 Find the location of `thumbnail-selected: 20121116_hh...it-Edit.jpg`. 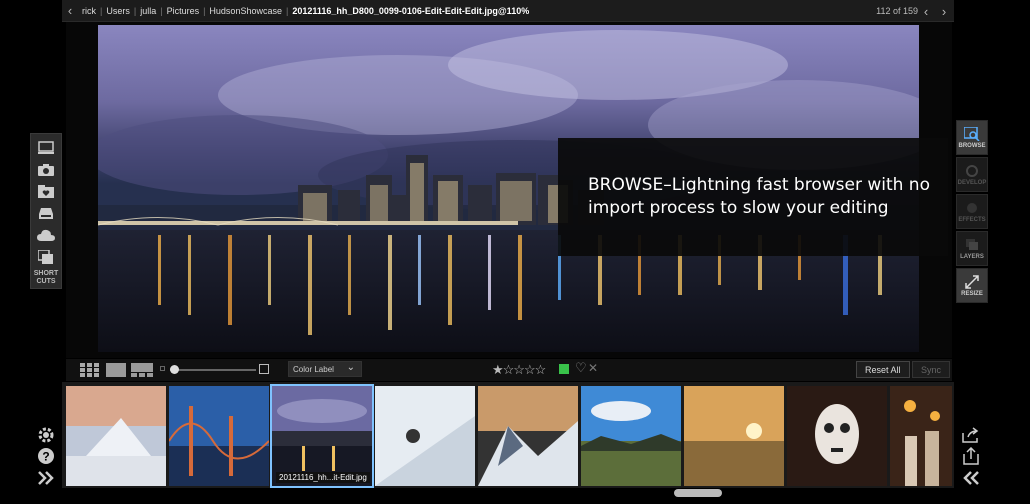

thumbnail-selected: 20121116_hh...it-Edit.jpg is located at coordinates (322, 436).